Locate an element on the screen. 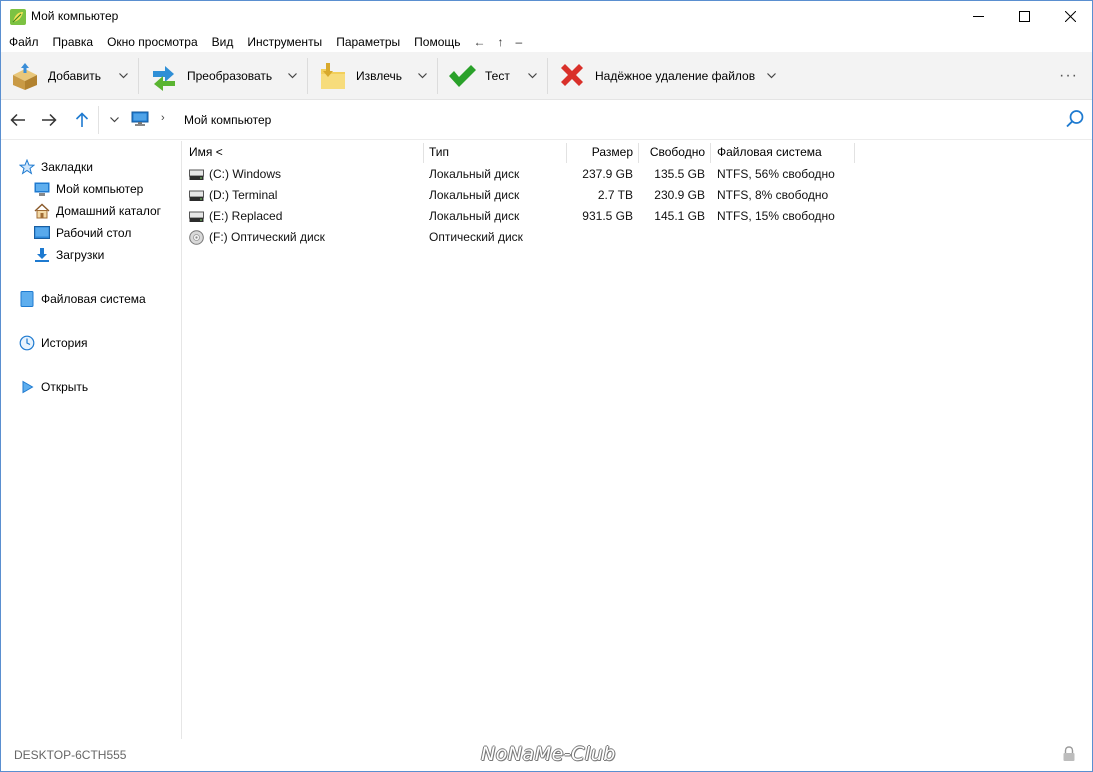 The height and width of the screenshot is (772, 1093). column-header-name: Имя < is located at coordinates (304, 152).